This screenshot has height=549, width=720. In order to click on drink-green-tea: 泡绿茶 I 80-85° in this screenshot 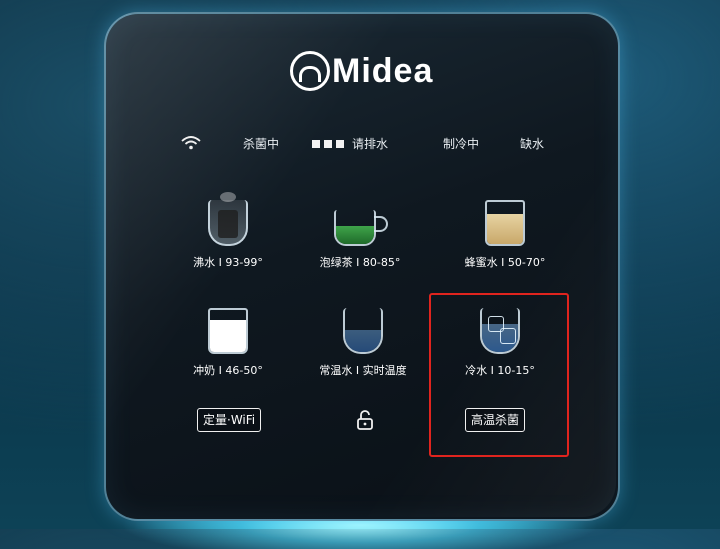, I will do `click(360, 233)`.